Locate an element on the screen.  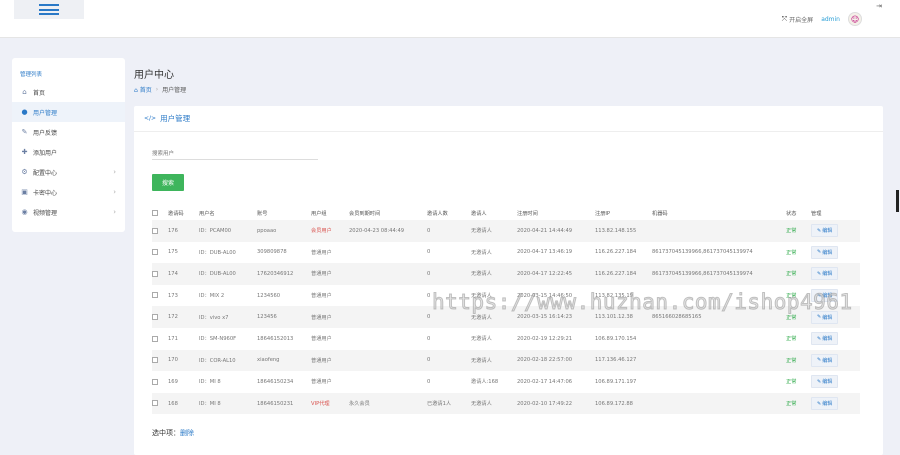
column-header: 邀请人数 is located at coordinates (437, 213).